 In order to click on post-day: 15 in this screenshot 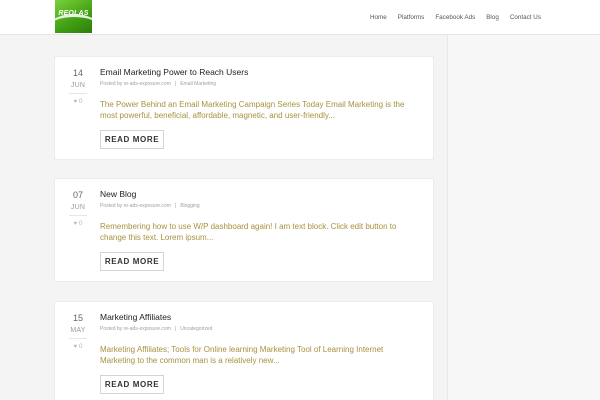, I will do `click(77, 318)`.